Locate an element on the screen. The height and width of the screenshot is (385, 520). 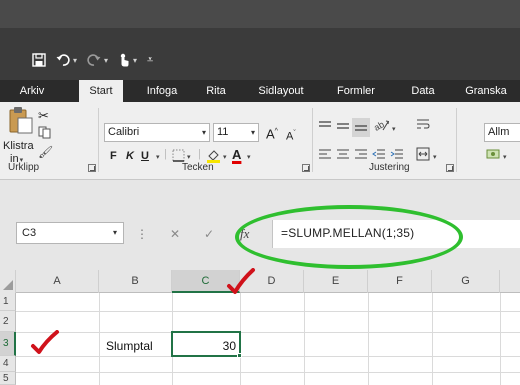
orientation-icon: ab is located at coordinates (381, 127).